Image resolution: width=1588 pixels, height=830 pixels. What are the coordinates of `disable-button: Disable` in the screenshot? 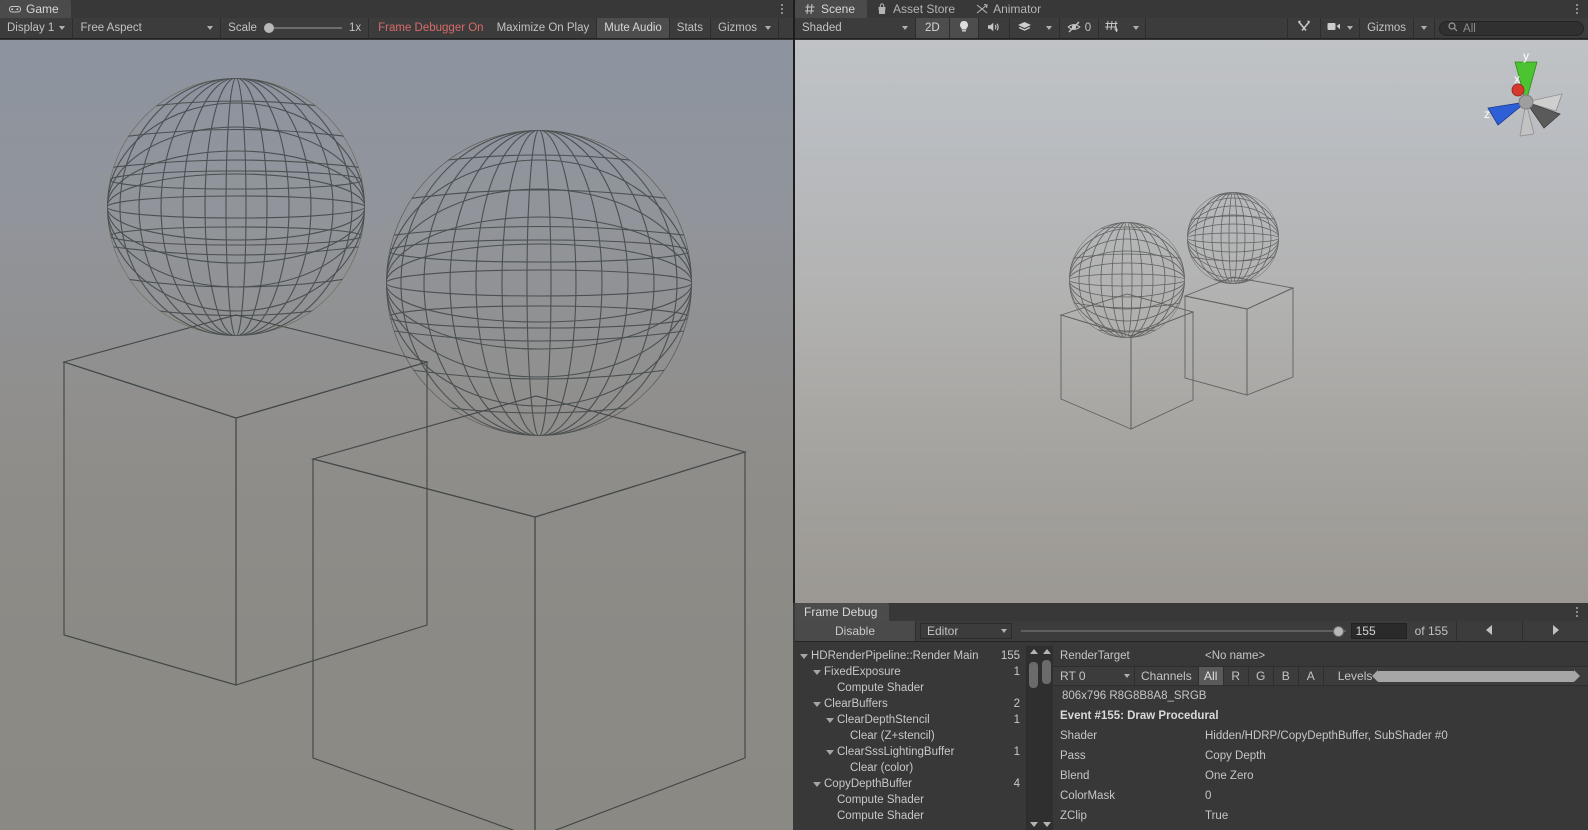 It's located at (855, 631).